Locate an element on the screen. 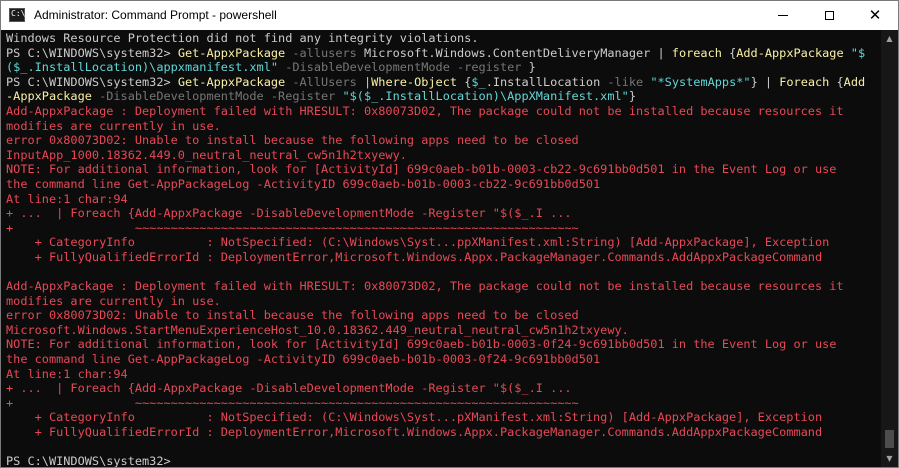 The width and height of the screenshot is (899, 468). console-text-command: Foreach is located at coordinates (804, 81).